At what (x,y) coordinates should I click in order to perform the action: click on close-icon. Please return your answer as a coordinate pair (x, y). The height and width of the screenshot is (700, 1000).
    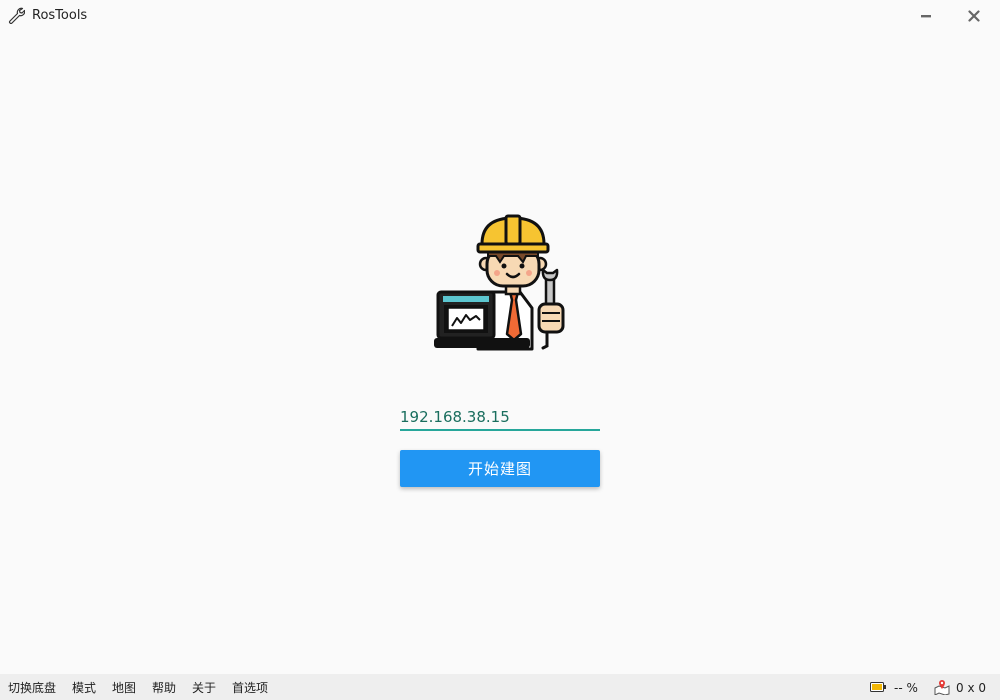
    Looking at the image, I should click on (974, 16).